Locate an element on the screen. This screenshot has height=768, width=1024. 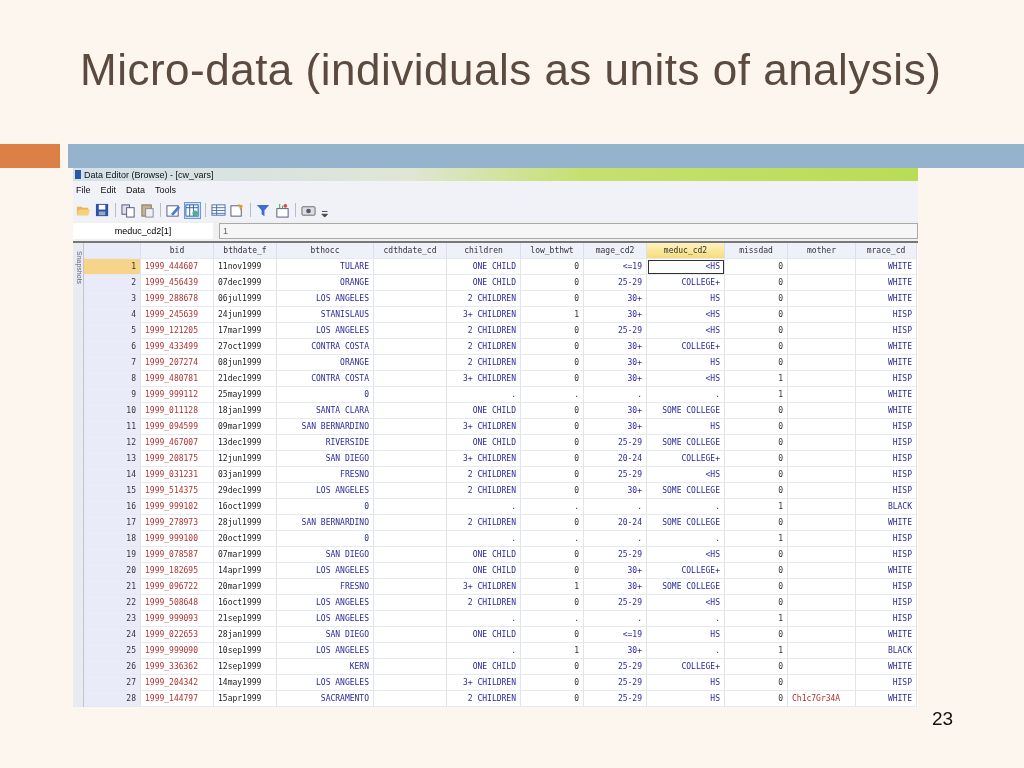
table-cell: KERN is located at coordinates (325, 667).